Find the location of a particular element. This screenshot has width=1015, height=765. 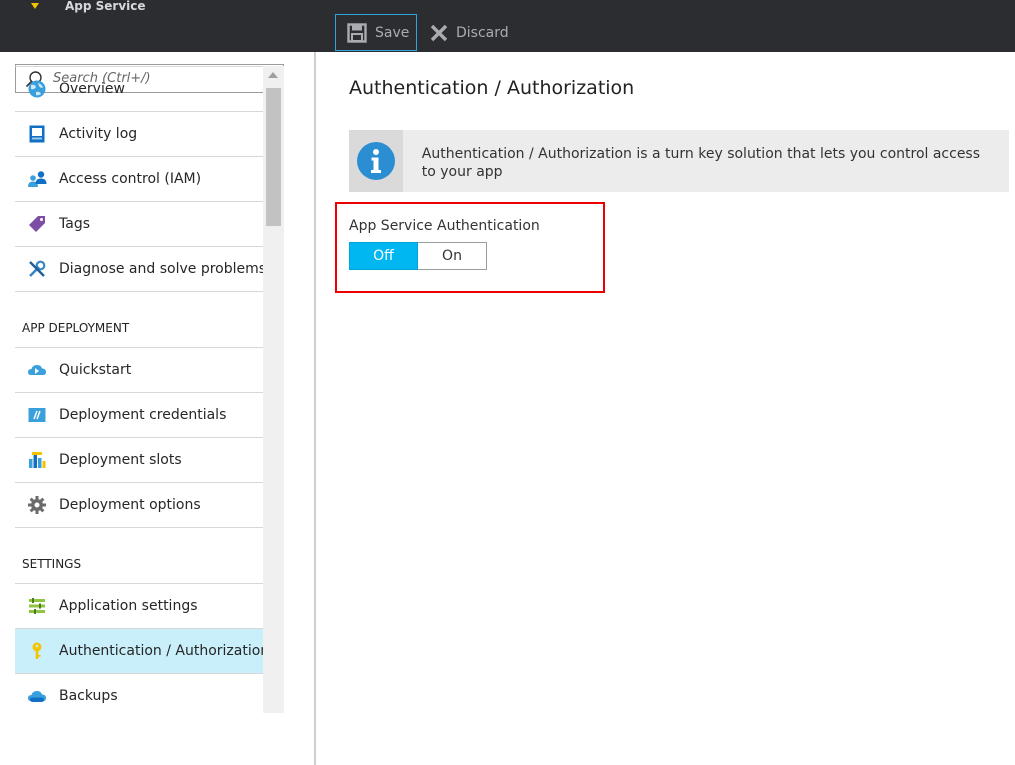

sidebar-item-label: Application settings is located at coordinates (128, 606).